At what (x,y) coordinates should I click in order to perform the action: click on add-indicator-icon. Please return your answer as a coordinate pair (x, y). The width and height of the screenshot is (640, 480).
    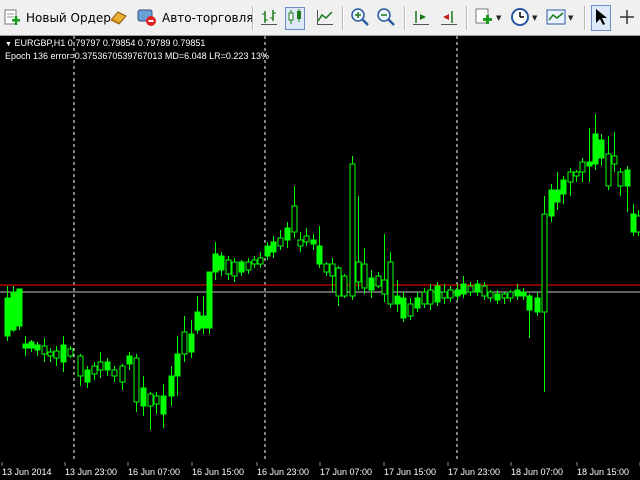
    Looking at the image, I should click on (484, 18).